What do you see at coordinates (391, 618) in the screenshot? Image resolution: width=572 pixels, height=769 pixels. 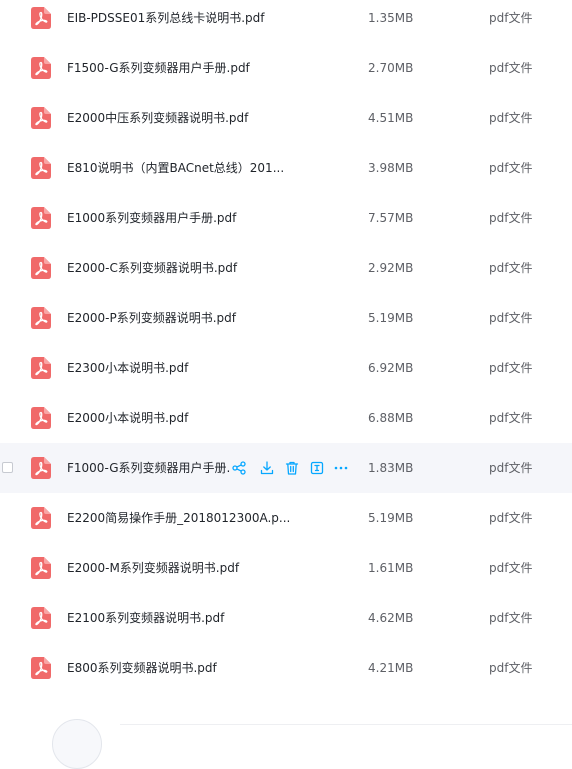 I see `file-size: 4.62MB` at bounding box center [391, 618].